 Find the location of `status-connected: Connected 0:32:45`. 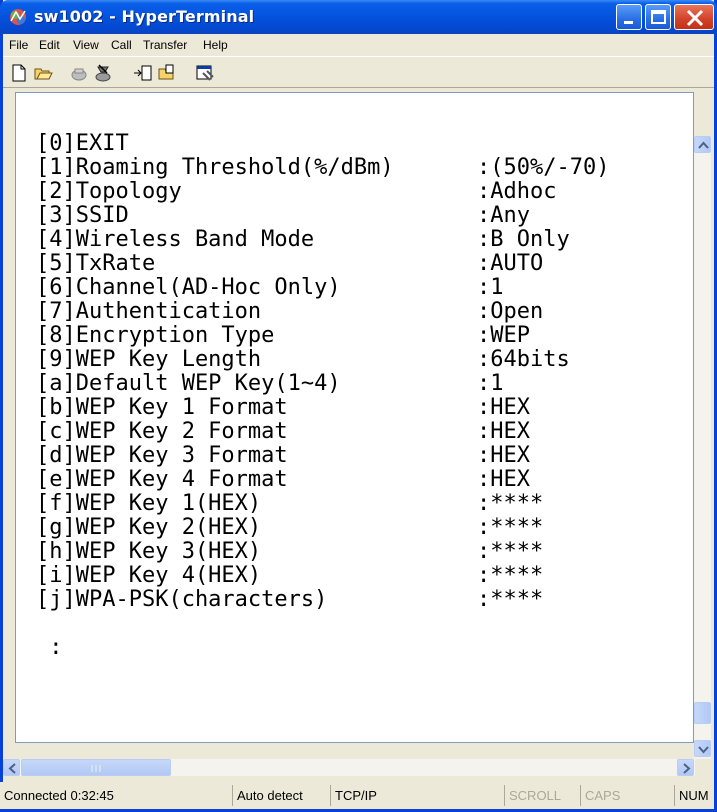

status-connected: Connected 0:32:45 is located at coordinates (59, 795).